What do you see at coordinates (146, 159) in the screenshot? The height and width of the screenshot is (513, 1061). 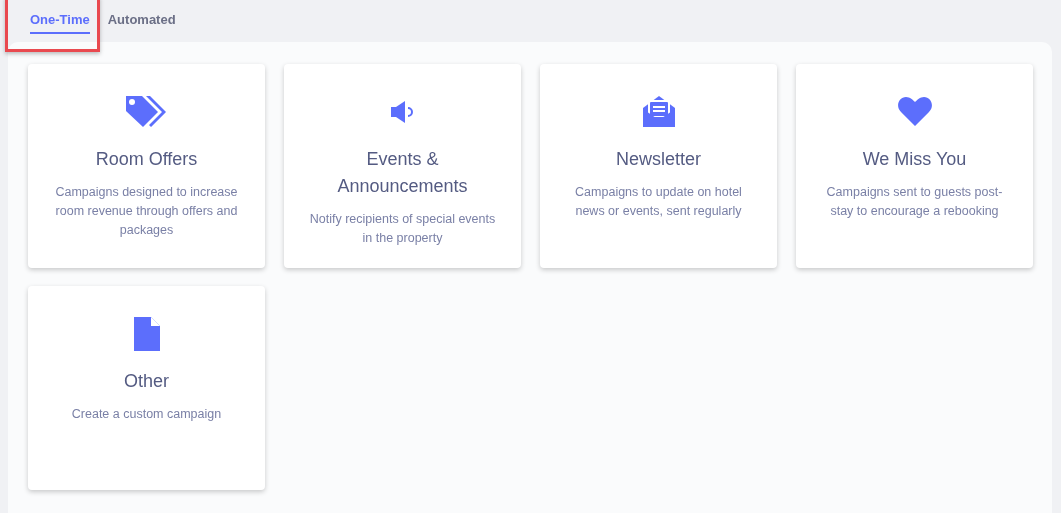 I see `card-title: Room Offers` at bounding box center [146, 159].